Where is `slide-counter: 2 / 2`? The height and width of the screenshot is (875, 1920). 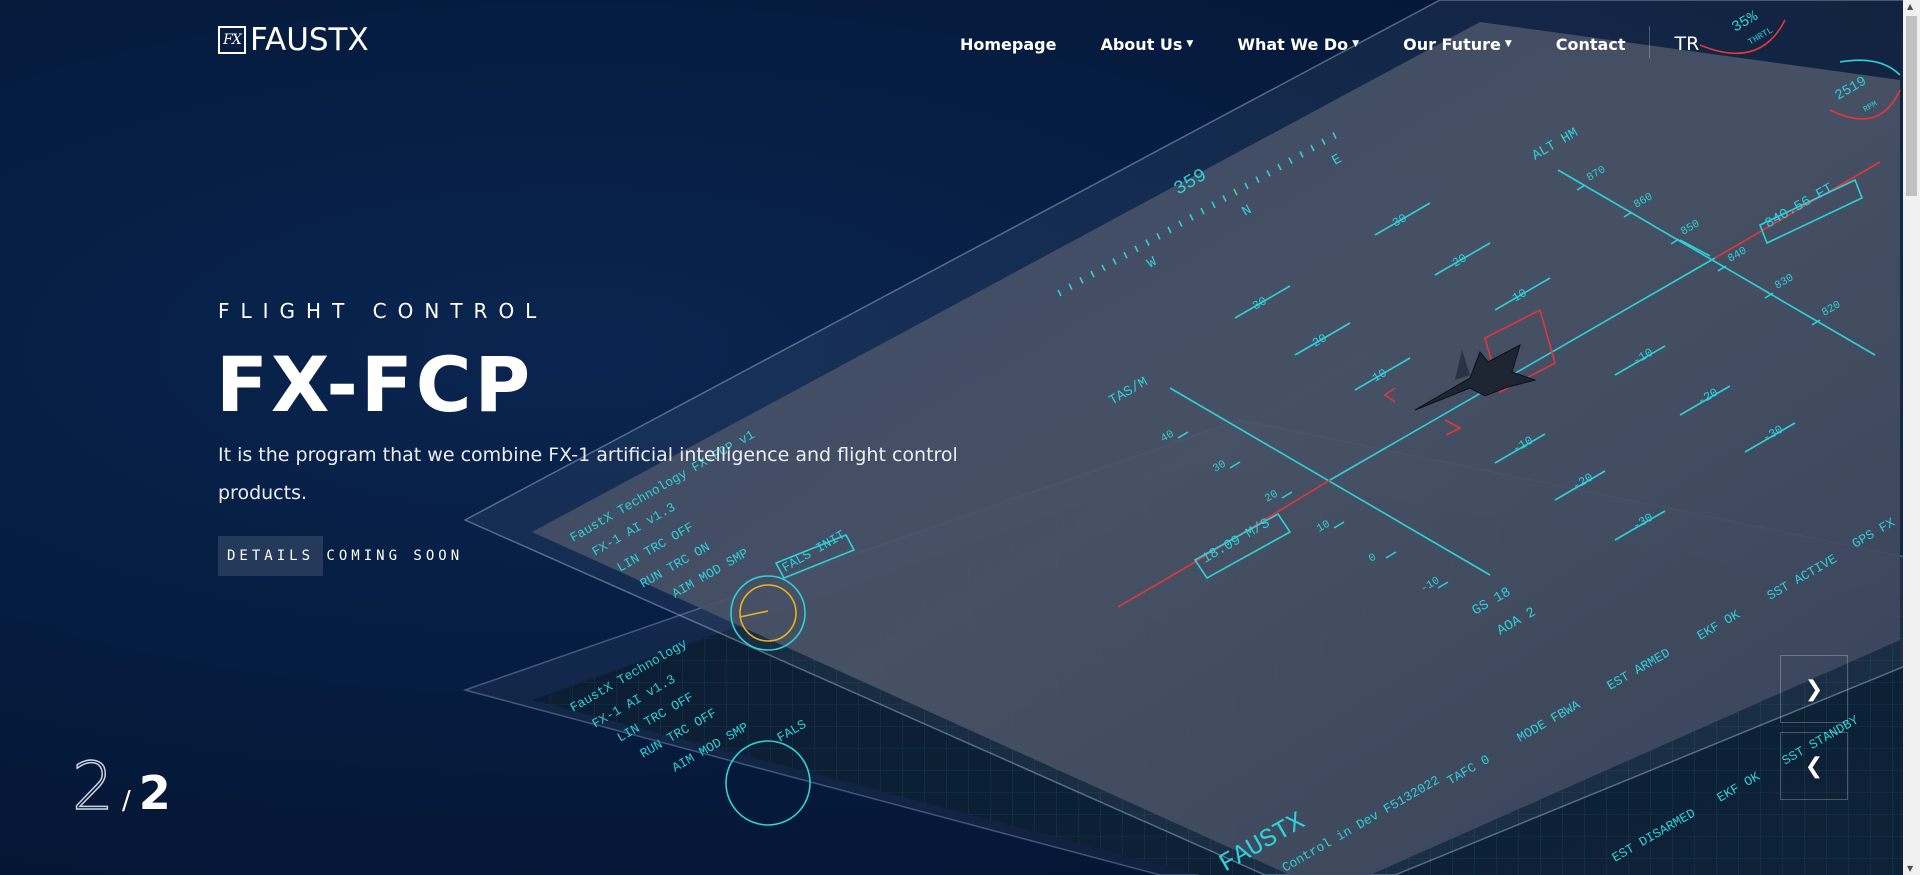
slide-counter: 2 / 2 is located at coordinates (121, 786).